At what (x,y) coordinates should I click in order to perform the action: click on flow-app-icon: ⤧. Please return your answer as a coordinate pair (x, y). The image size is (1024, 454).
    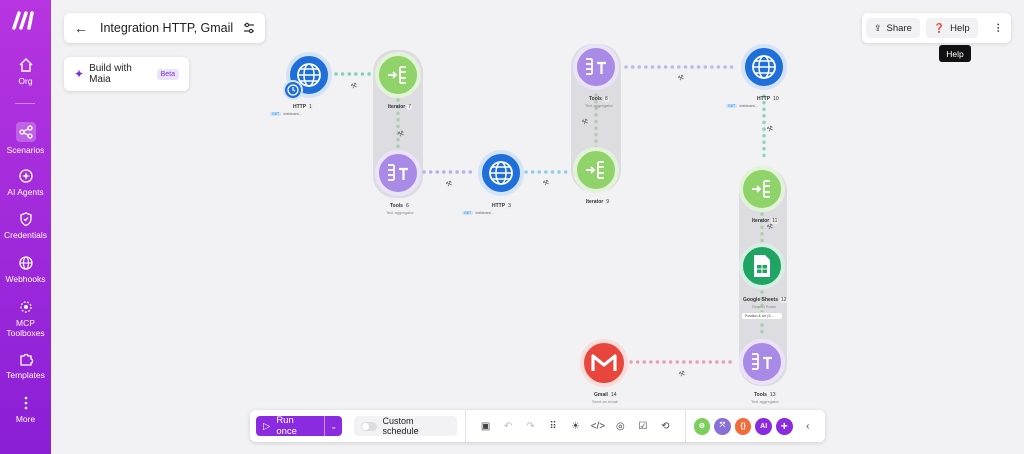
    Looking at the image, I should click on (722, 426).